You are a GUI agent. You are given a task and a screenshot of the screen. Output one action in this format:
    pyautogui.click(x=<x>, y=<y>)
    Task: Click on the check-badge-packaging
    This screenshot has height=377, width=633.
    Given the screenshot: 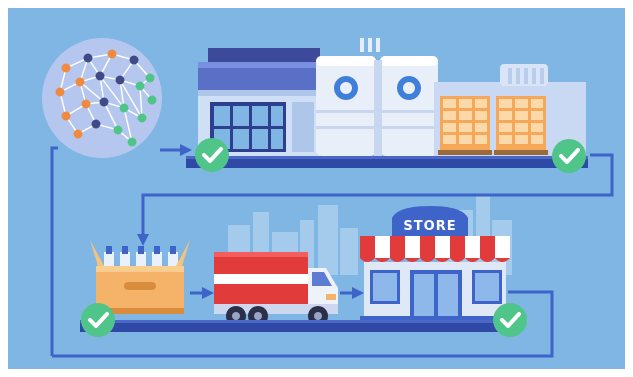 What is the action you would take?
    pyautogui.click(x=98, y=320)
    